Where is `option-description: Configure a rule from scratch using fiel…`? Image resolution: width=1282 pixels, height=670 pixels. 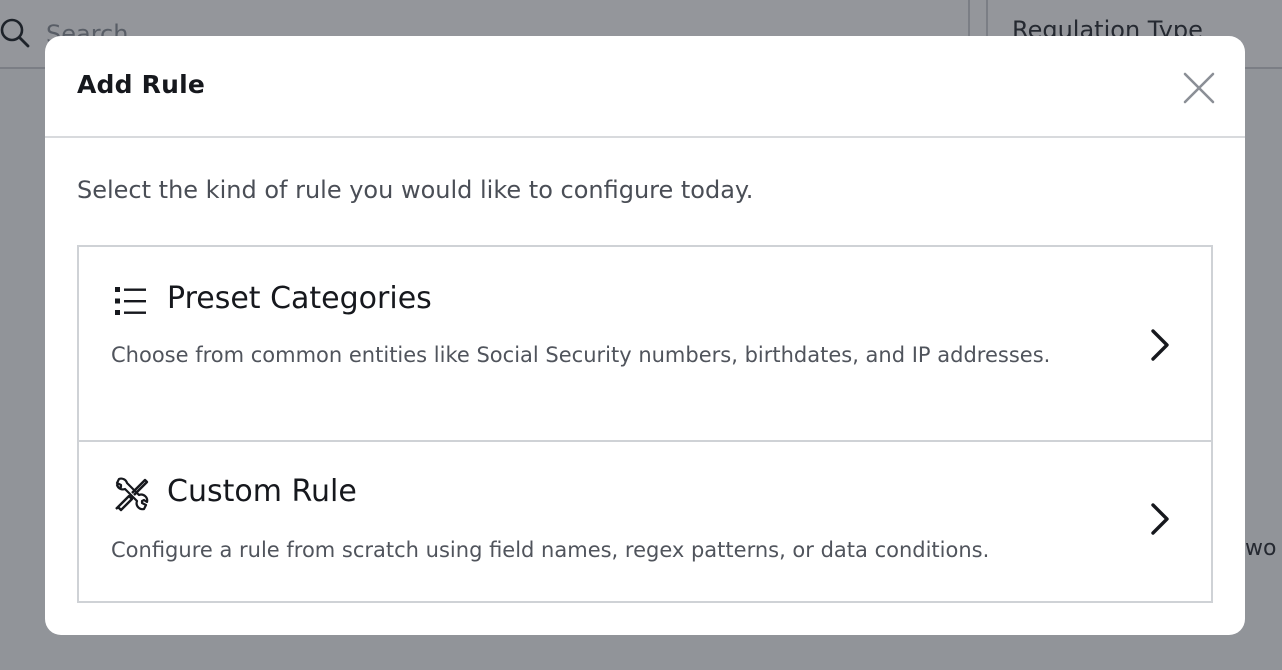 option-description: Configure a rule from scratch using fiel… is located at coordinates (550, 550).